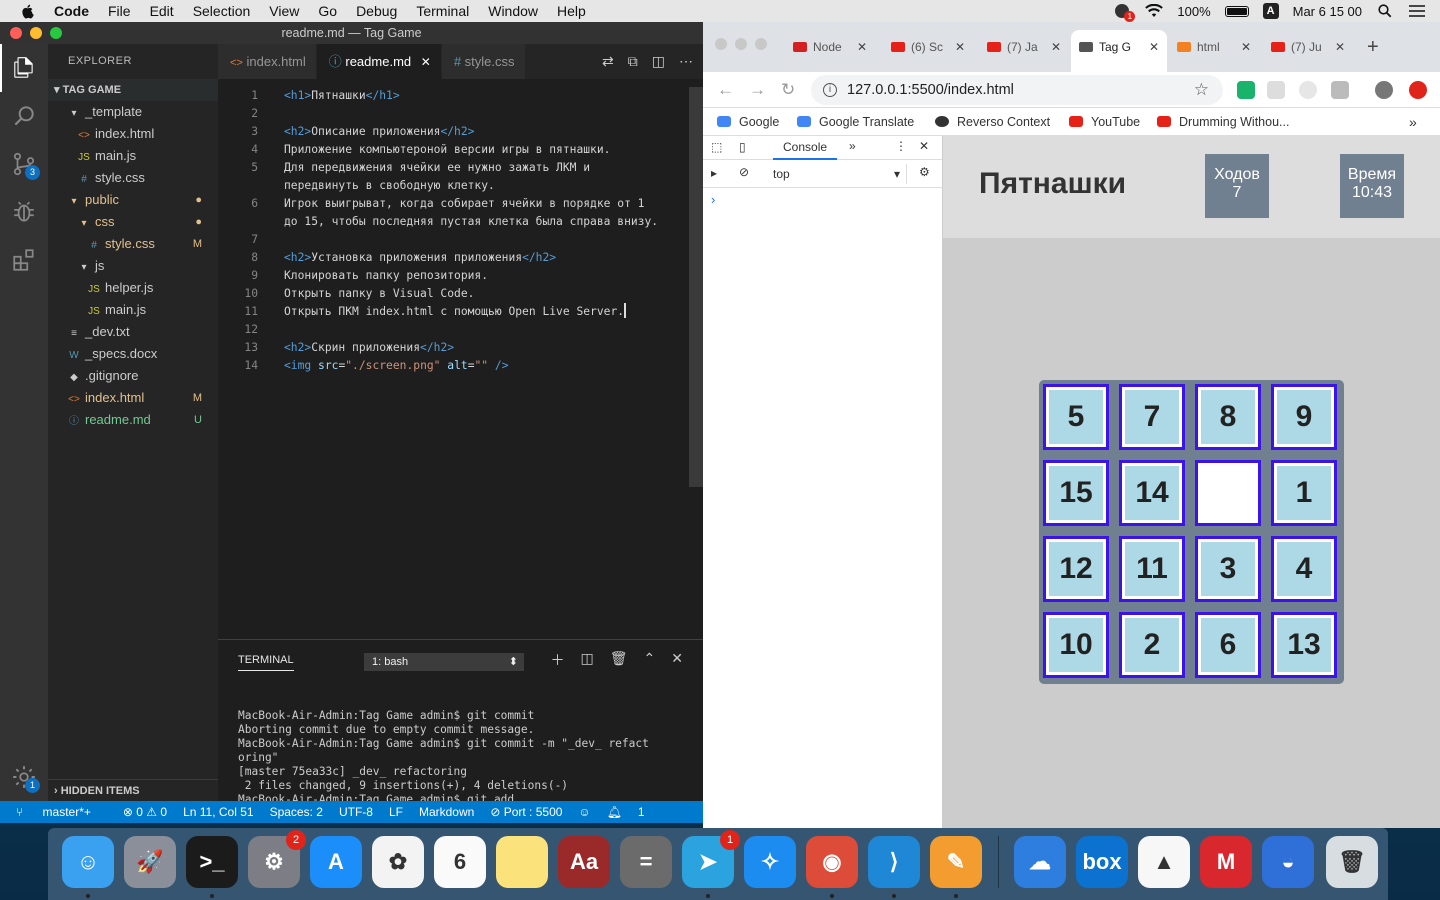  I want to click on menu-edit: Edit, so click(162, 11).